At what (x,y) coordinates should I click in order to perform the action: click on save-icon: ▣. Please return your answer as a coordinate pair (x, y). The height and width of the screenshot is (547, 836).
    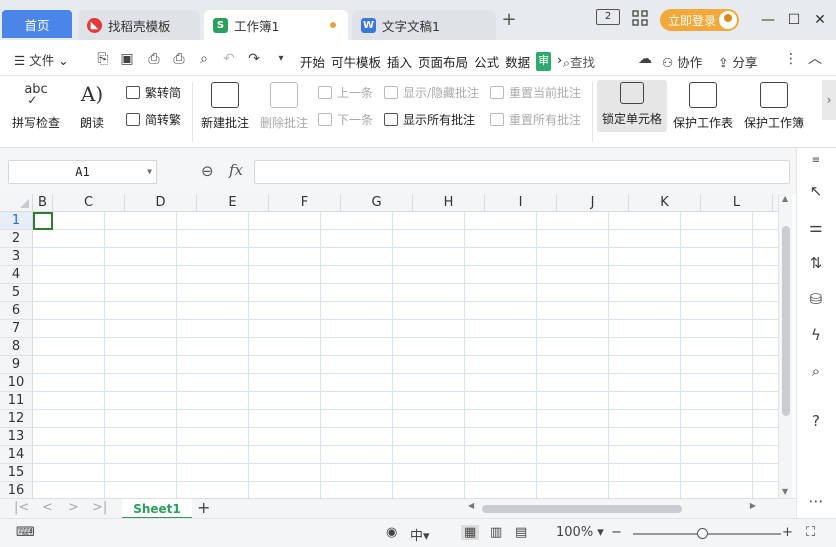
    Looking at the image, I should click on (127, 59).